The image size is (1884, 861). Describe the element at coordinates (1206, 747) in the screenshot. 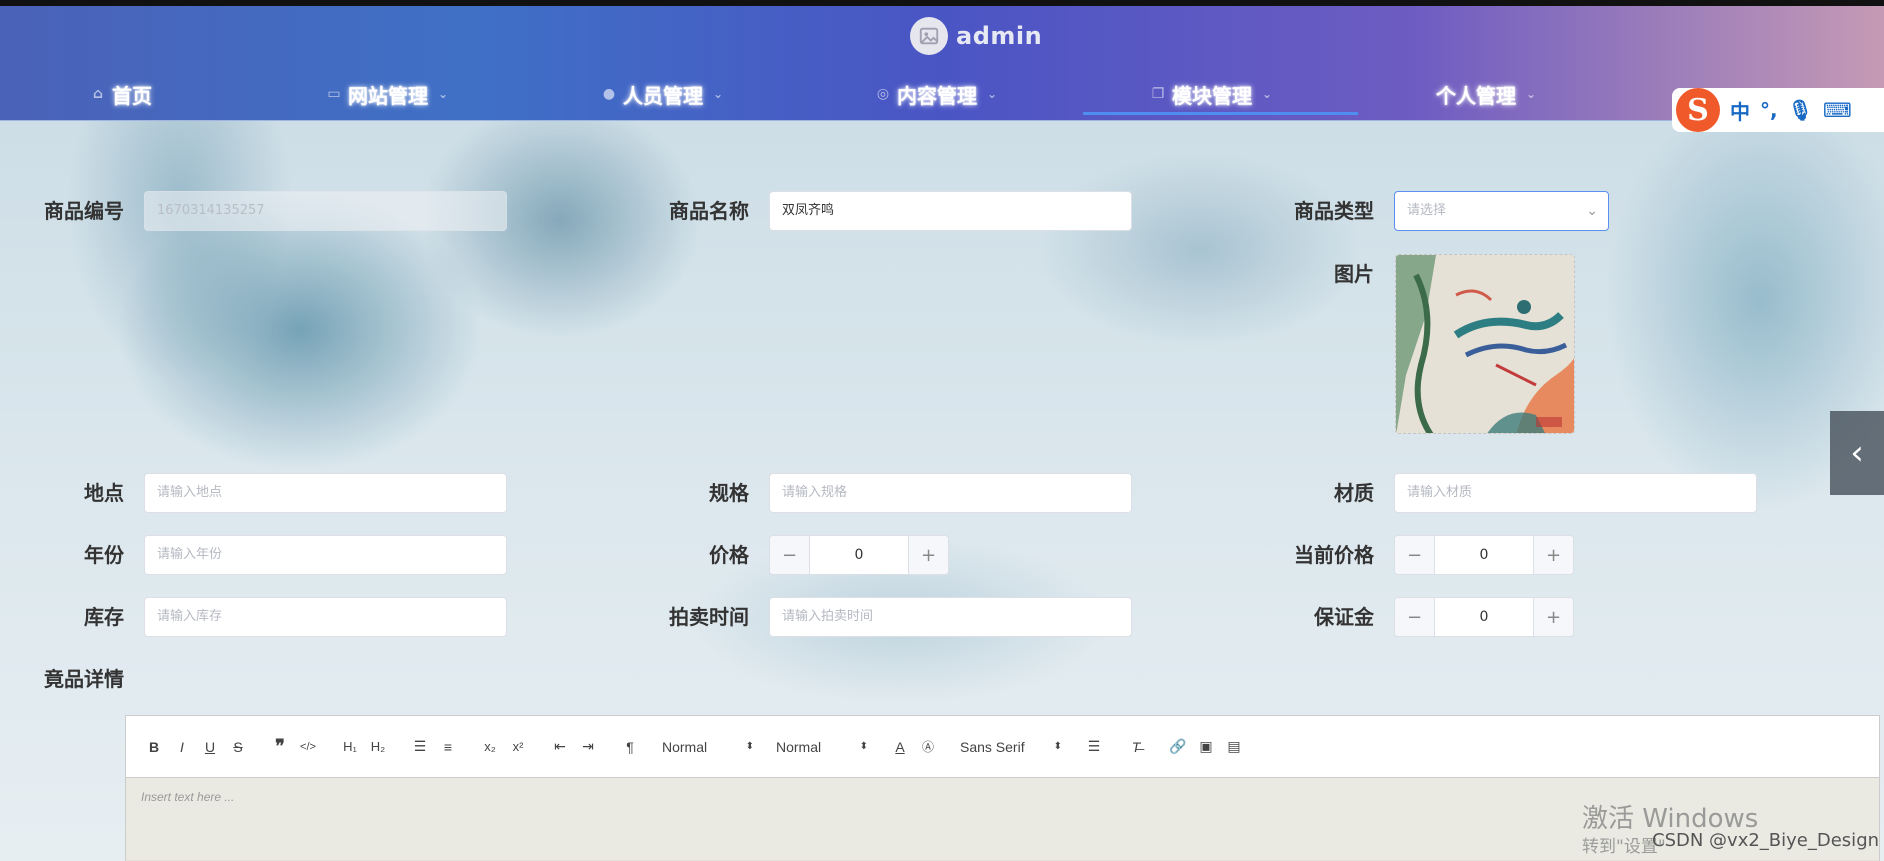

I see `image-icon: ▣` at that location.